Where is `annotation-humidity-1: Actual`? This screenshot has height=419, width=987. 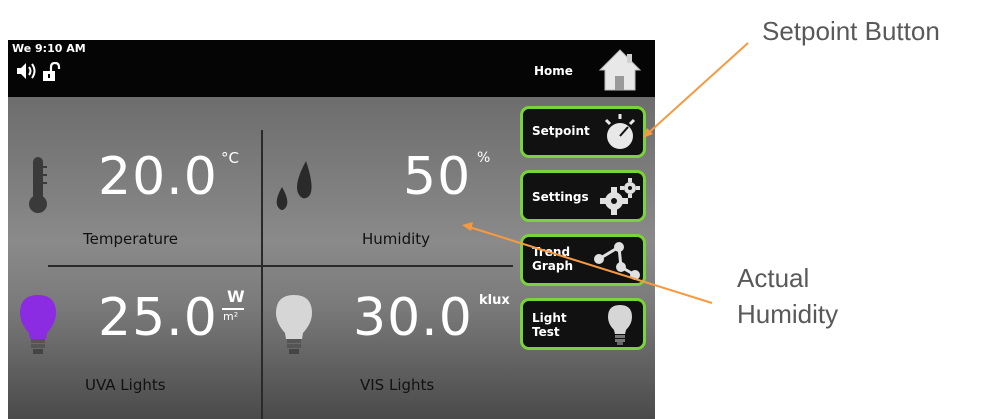
annotation-humidity-1: Actual is located at coordinates (773, 278).